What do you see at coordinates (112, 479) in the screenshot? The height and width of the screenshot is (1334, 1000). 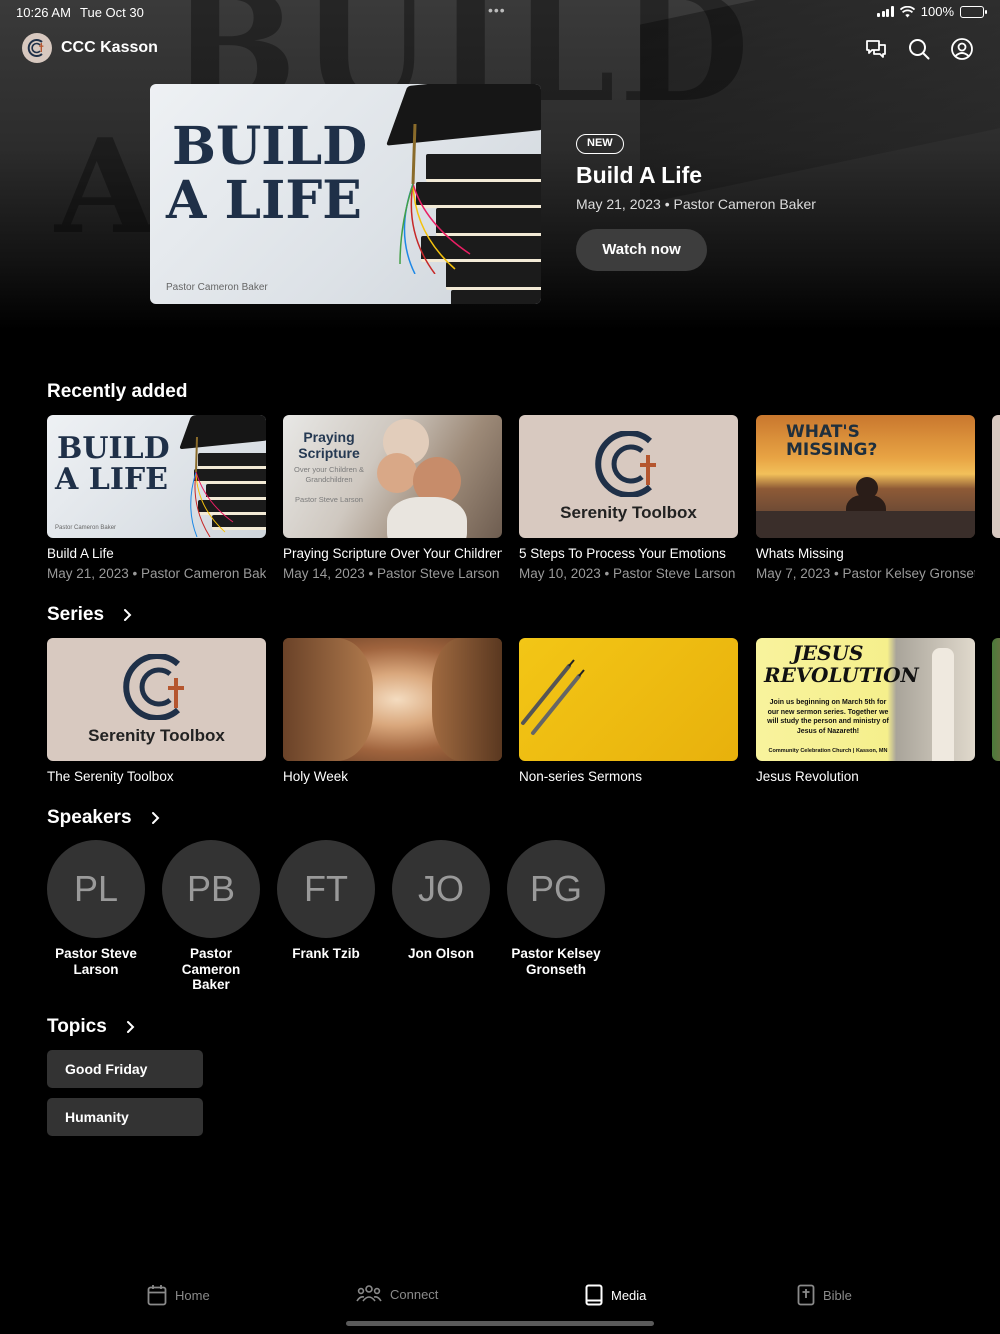 I see `recent-art-line2: A LIFE` at bounding box center [112, 479].